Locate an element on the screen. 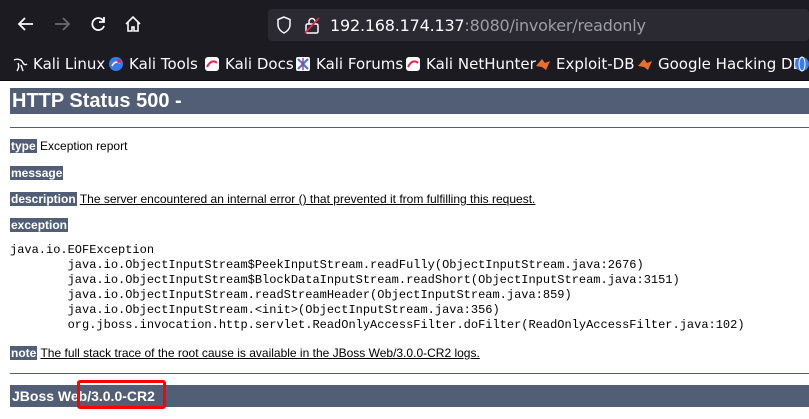 The width and height of the screenshot is (809, 419). back-button is located at coordinates (26, 24).